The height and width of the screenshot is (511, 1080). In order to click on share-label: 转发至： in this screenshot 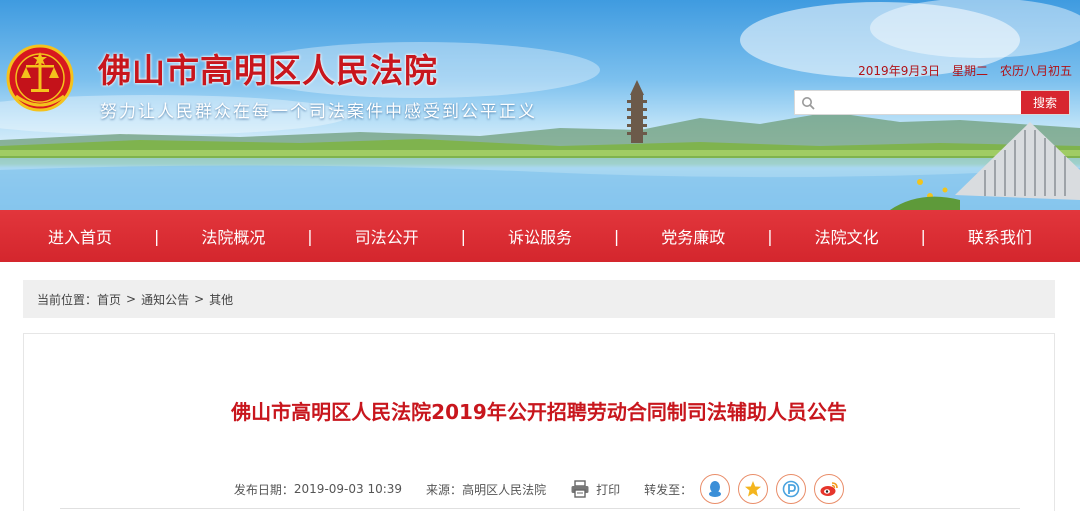, I will do `click(668, 489)`.